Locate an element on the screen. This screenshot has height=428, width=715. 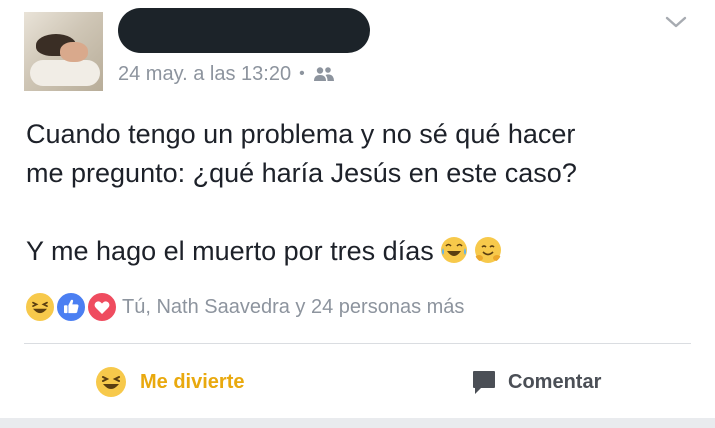
love-reaction-icon is located at coordinates (102, 307).